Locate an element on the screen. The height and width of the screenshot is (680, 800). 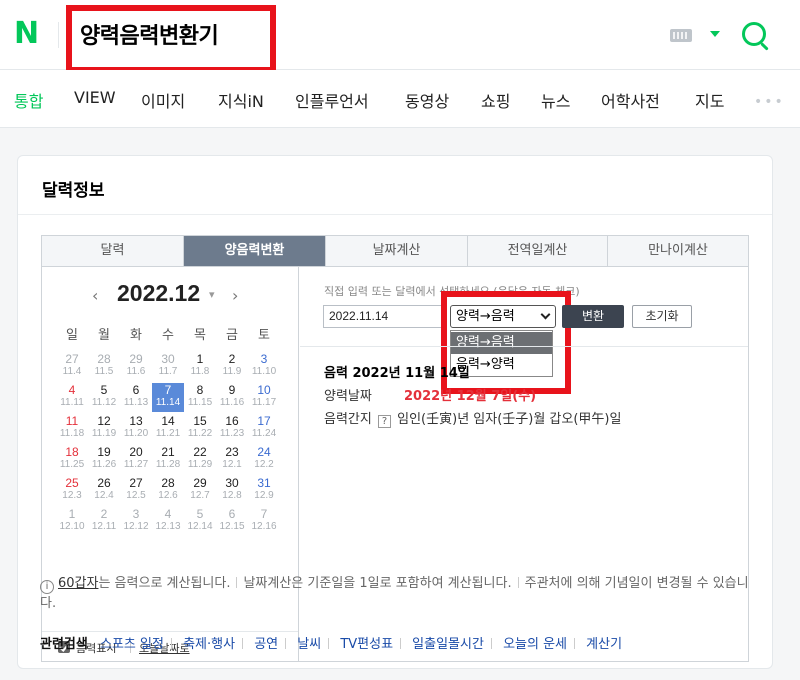
calendar-day: 23 12.1 is located at coordinates (232, 459).